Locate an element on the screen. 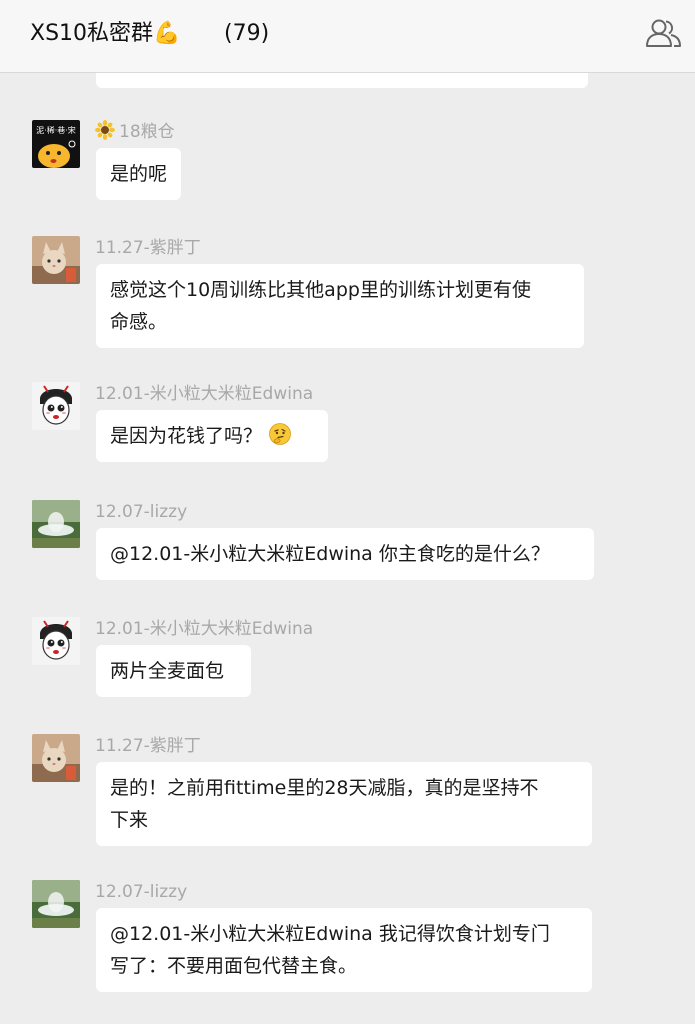  message-bubble: 是的！之前用fittime里的28天减脂，真的是坚持不 下来 is located at coordinates (344, 804).